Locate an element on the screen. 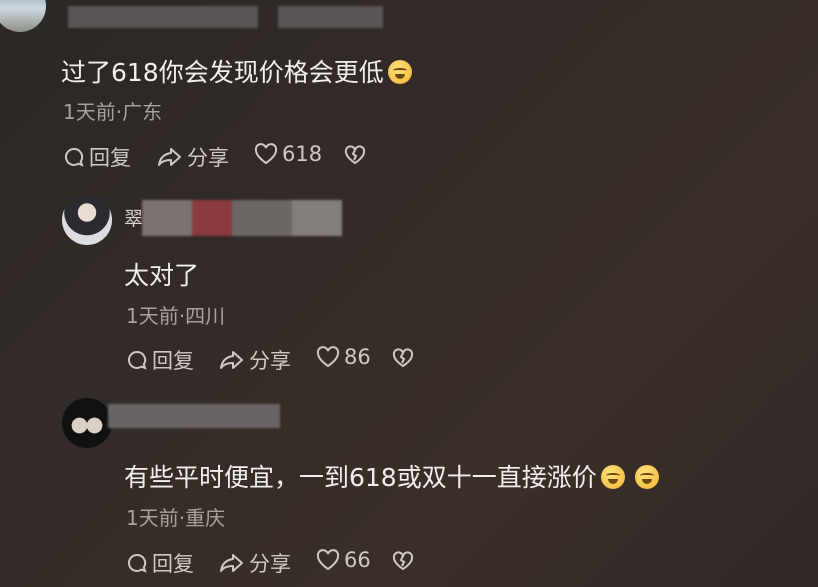  comment-text: 有些平时便宜，一到618或双十一直接涨价 is located at coordinates (391, 476).